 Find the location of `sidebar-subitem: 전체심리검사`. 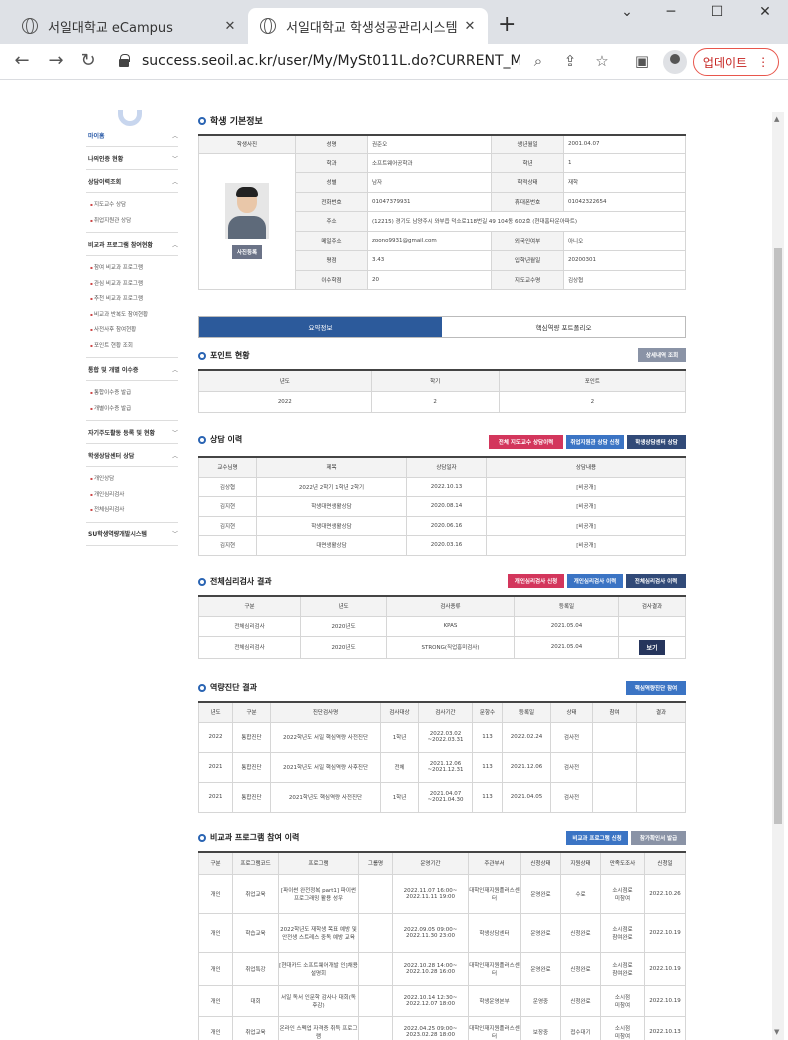

sidebar-subitem: 전체심리검사 is located at coordinates (134, 510).